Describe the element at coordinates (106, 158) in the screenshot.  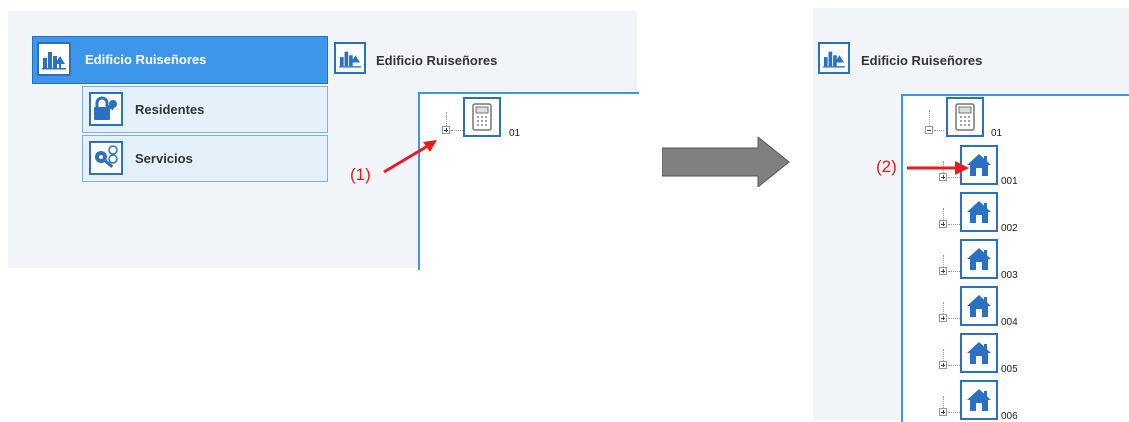
I see `services-key-icon` at that location.